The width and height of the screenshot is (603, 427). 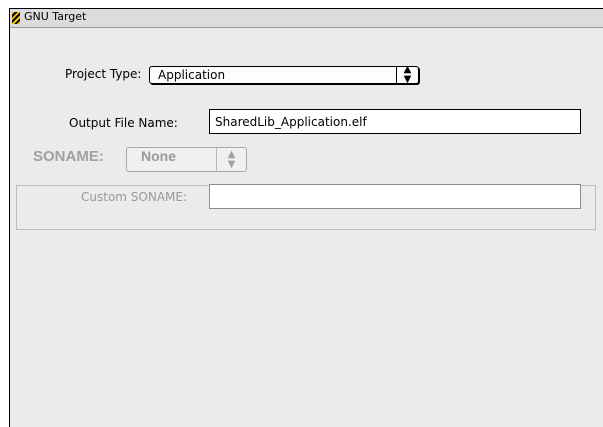 I want to click on title-bar: GNU Target, so click(x=306, y=18).